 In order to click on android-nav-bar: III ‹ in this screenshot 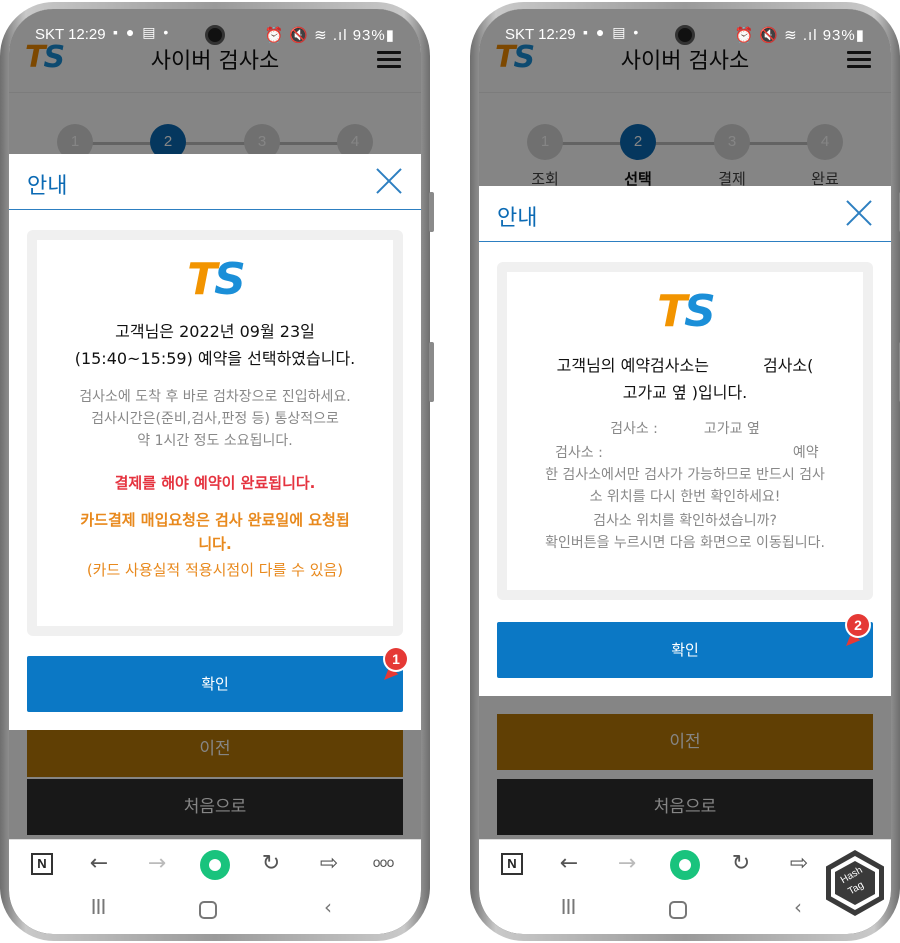, I will do `click(215, 910)`.